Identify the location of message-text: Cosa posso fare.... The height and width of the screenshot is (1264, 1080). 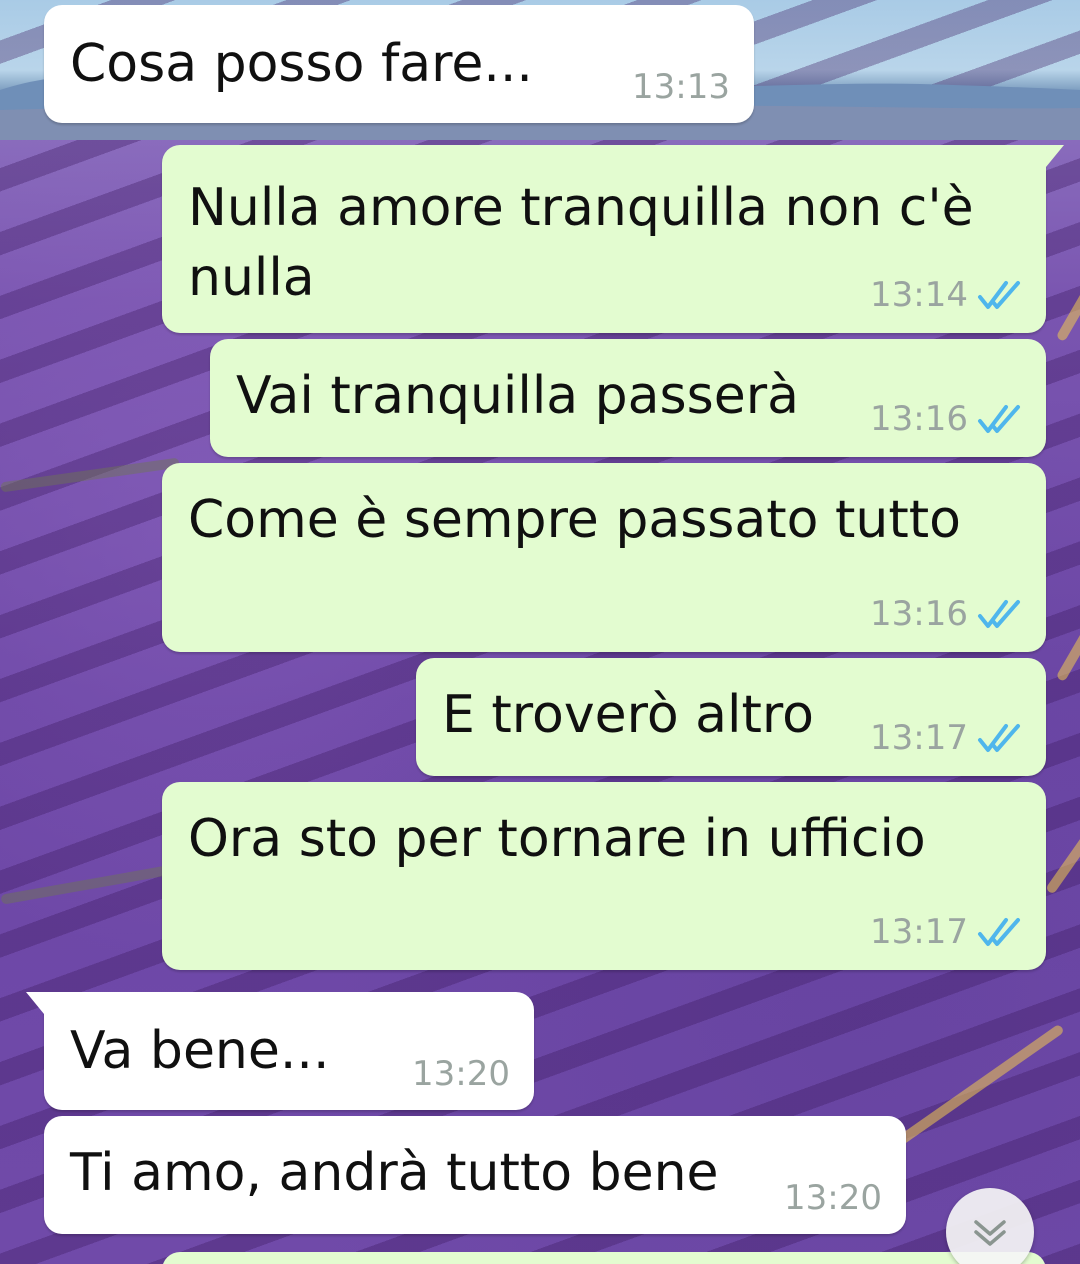
(301, 64).